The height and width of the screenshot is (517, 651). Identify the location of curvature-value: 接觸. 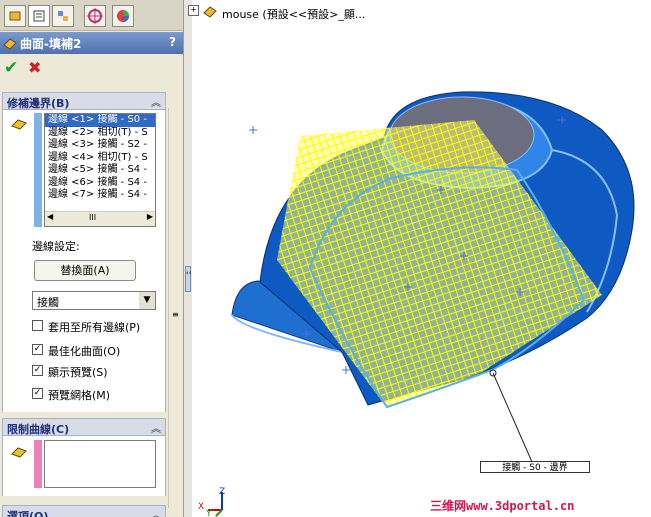
(48, 302).